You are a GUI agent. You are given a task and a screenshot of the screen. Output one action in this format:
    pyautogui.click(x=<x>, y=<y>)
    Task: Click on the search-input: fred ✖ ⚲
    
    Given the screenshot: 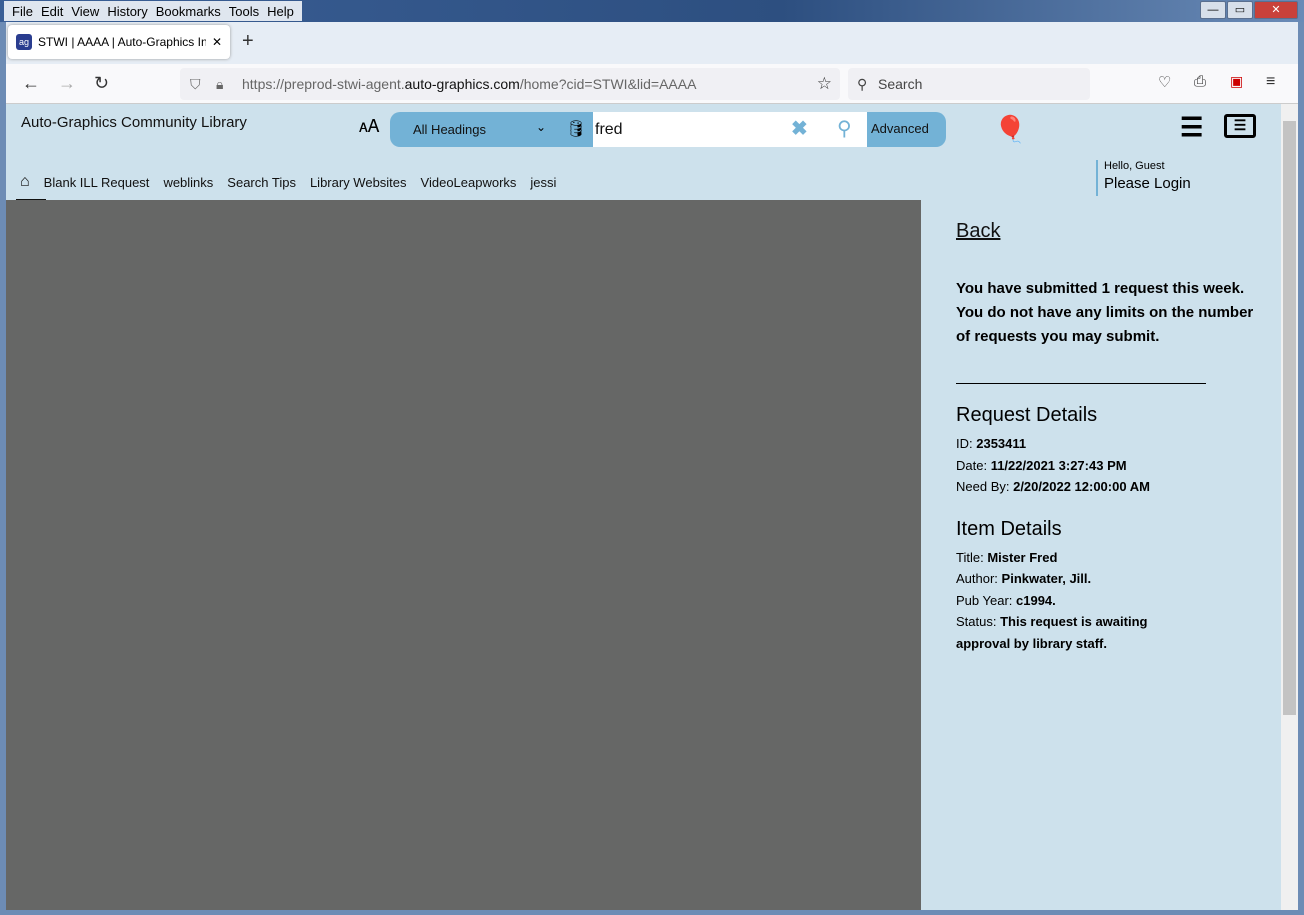 What is the action you would take?
    pyautogui.click(x=730, y=129)
    